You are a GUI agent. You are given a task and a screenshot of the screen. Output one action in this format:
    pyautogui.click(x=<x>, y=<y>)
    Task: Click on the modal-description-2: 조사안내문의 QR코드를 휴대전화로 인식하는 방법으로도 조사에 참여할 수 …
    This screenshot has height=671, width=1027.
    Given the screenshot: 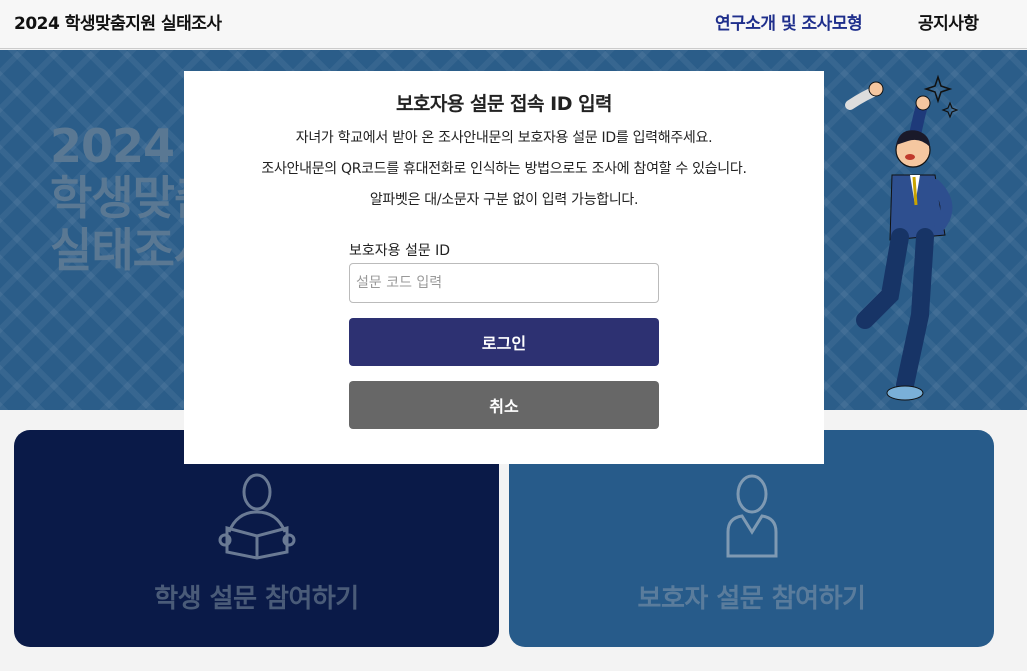 What is the action you would take?
    pyautogui.click(x=504, y=169)
    